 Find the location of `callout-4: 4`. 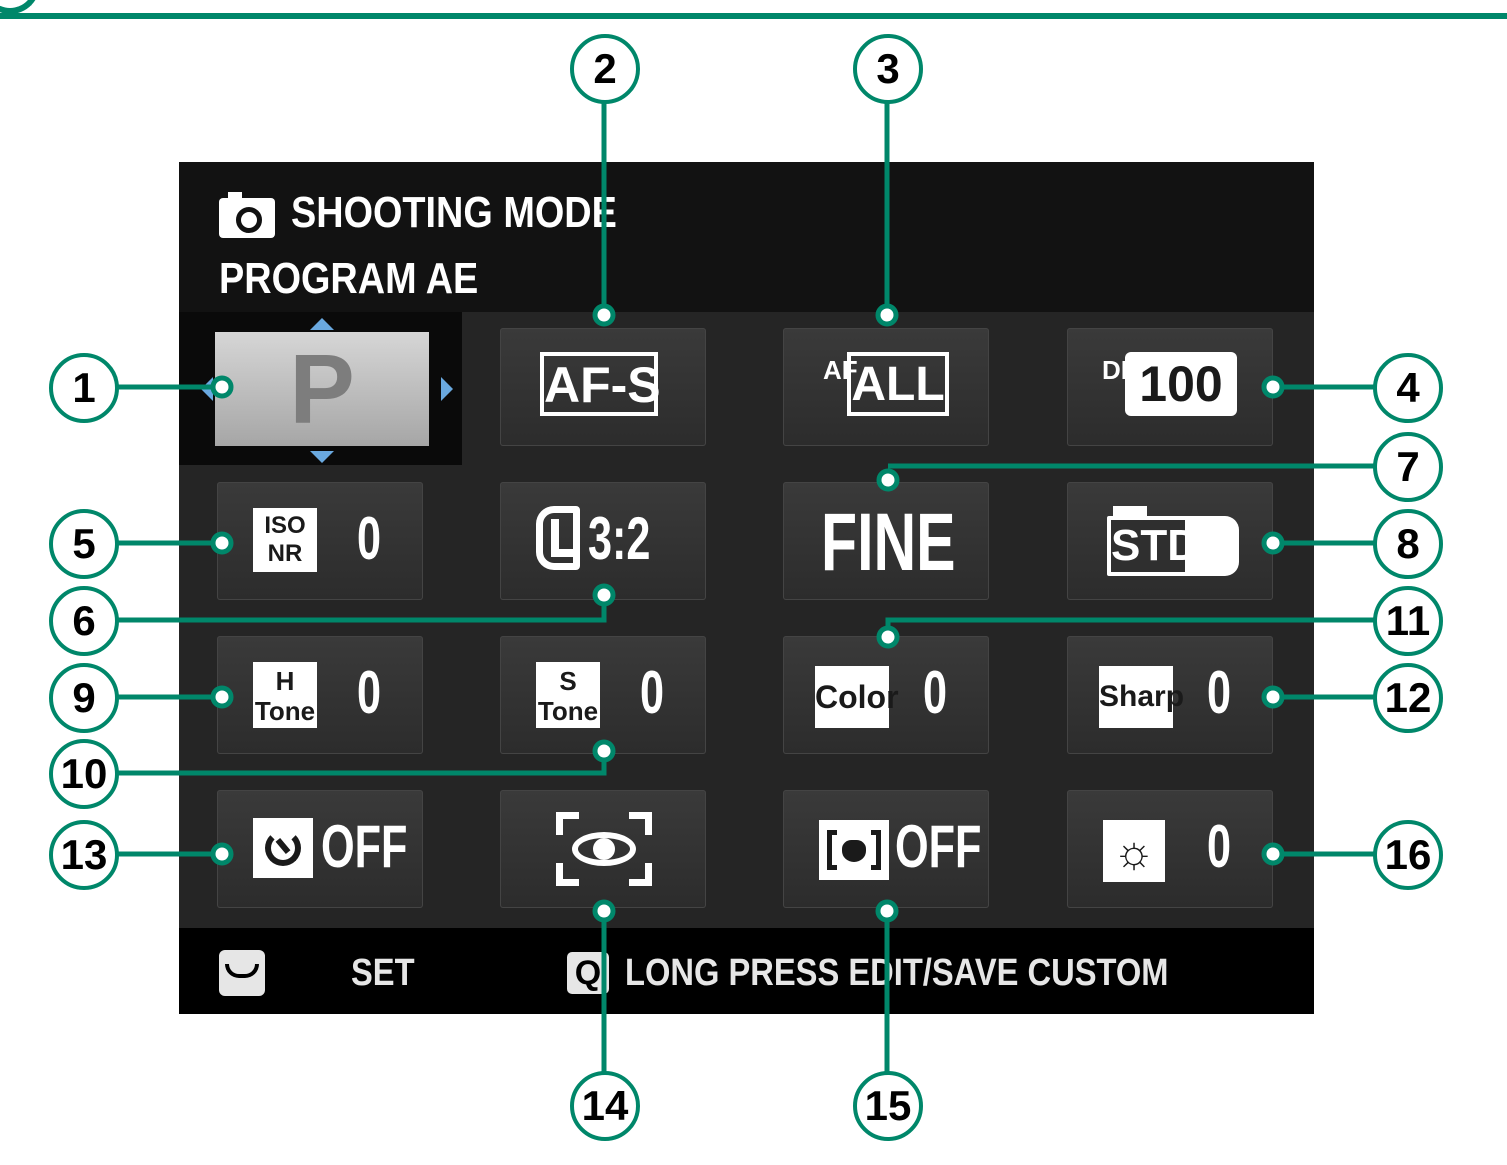

callout-4: 4 is located at coordinates (1408, 388).